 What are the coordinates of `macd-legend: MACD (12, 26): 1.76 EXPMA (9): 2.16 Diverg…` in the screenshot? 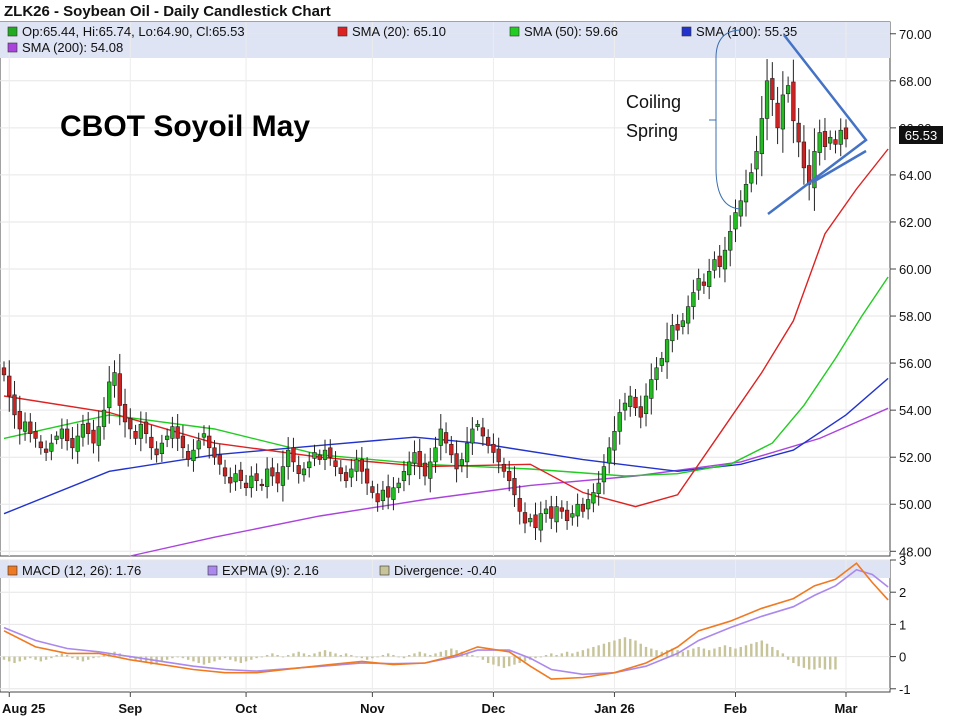 It's located at (252, 570).